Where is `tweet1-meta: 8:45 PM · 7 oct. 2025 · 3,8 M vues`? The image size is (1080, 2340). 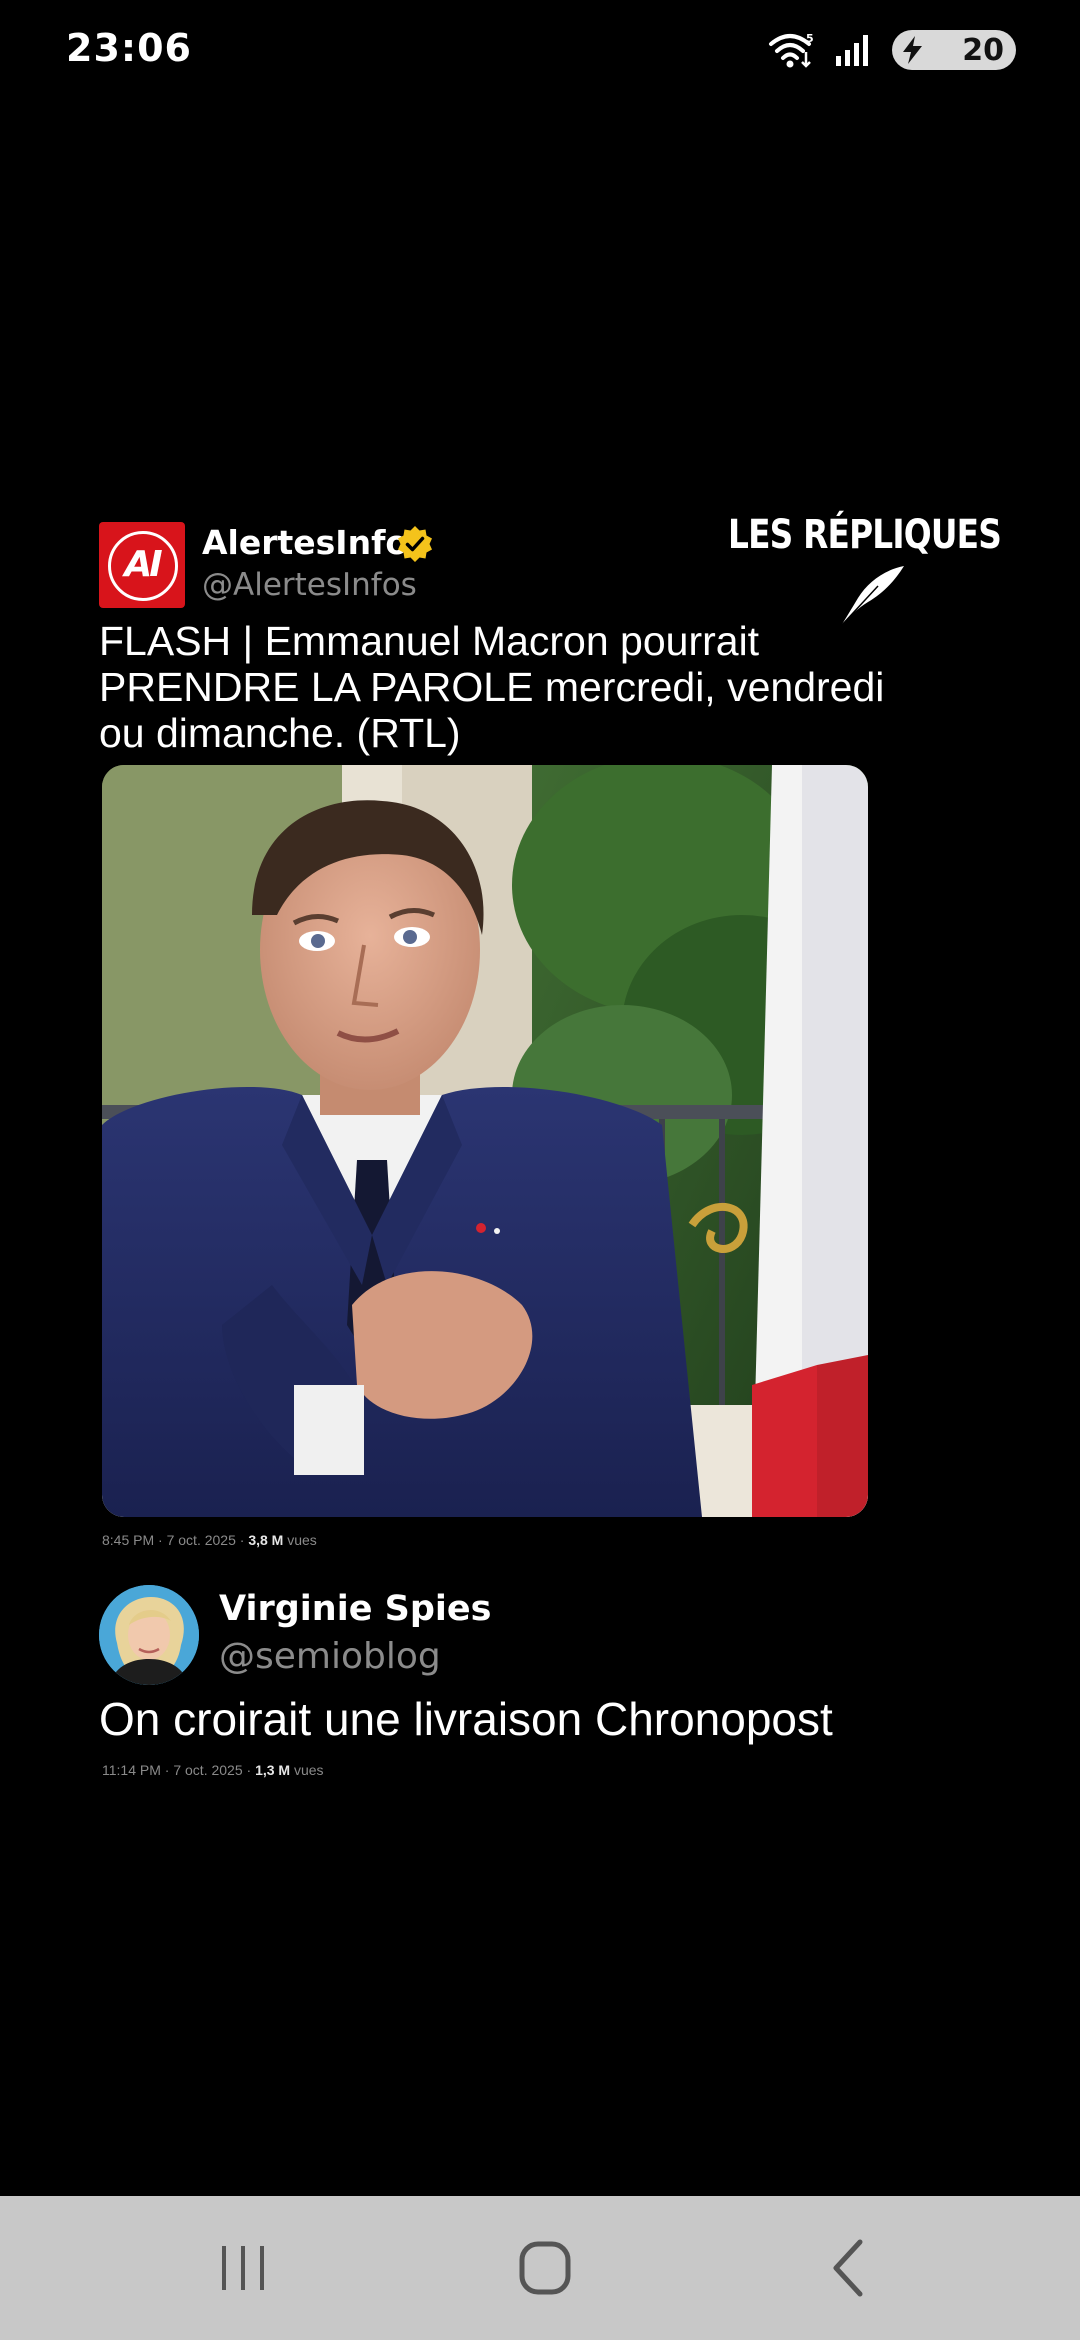
tweet1-meta: 8:45 PM · 7 oct. 2025 · 3,8 M vues is located at coordinates (209, 1540).